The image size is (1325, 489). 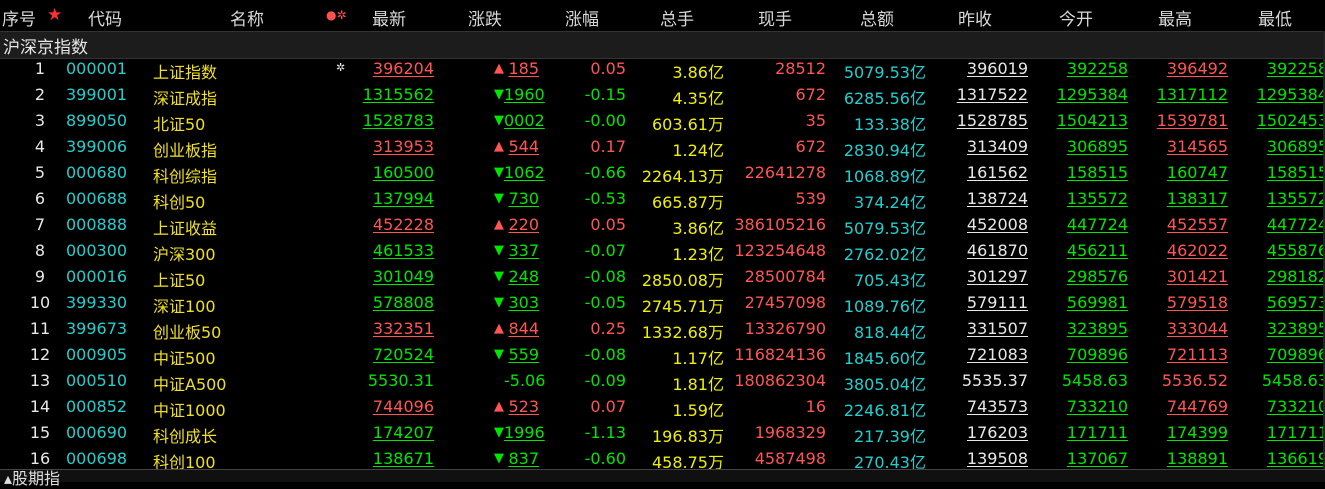 What do you see at coordinates (40, 94) in the screenshot?
I see `row-seq: 2` at bounding box center [40, 94].